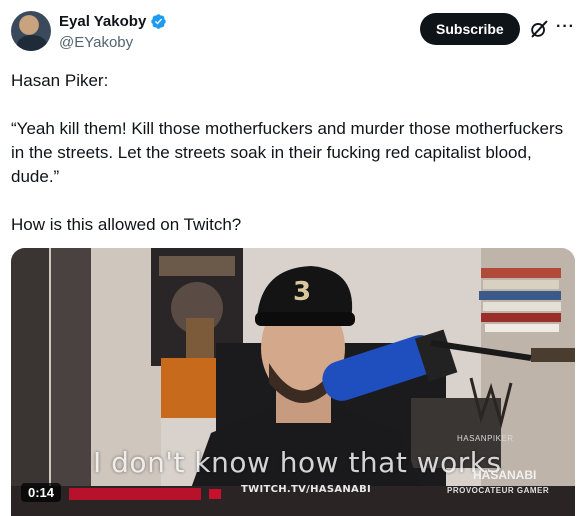  Describe the element at coordinates (102, 21) in the screenshot. I see `author-name: Eyal Yakoby` at that location.